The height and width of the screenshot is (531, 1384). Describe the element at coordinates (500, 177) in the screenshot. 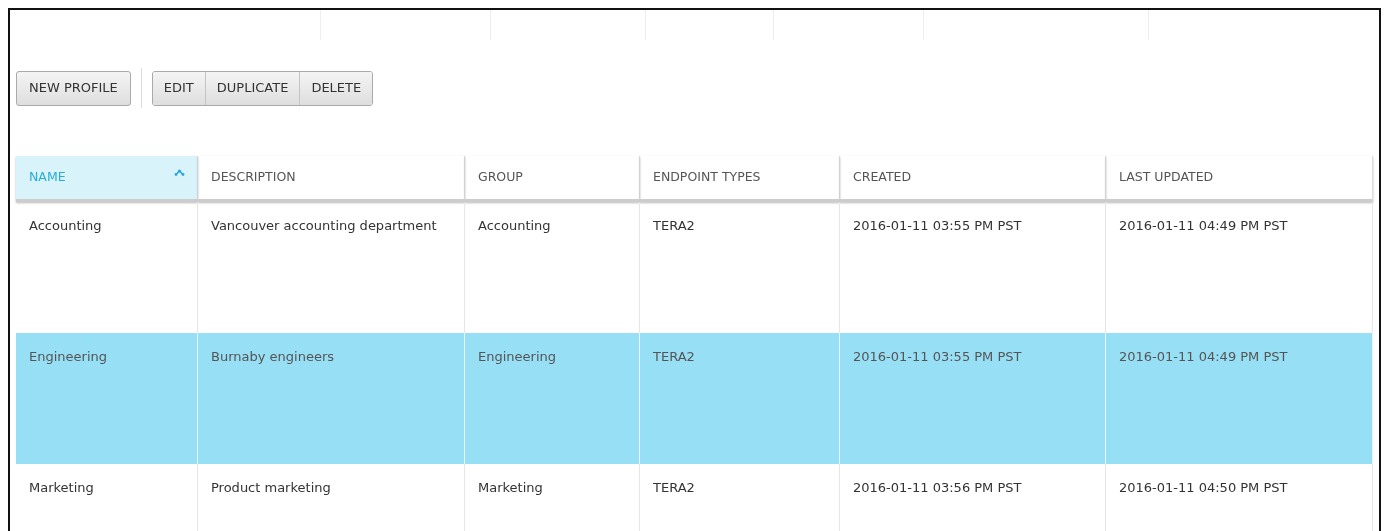

I see `column-header-label: GROUP` at that location.